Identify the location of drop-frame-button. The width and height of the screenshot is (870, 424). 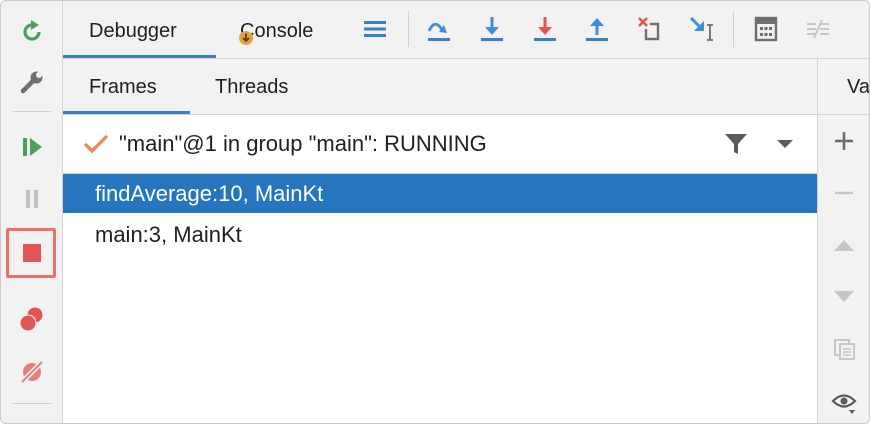
(650, 29).